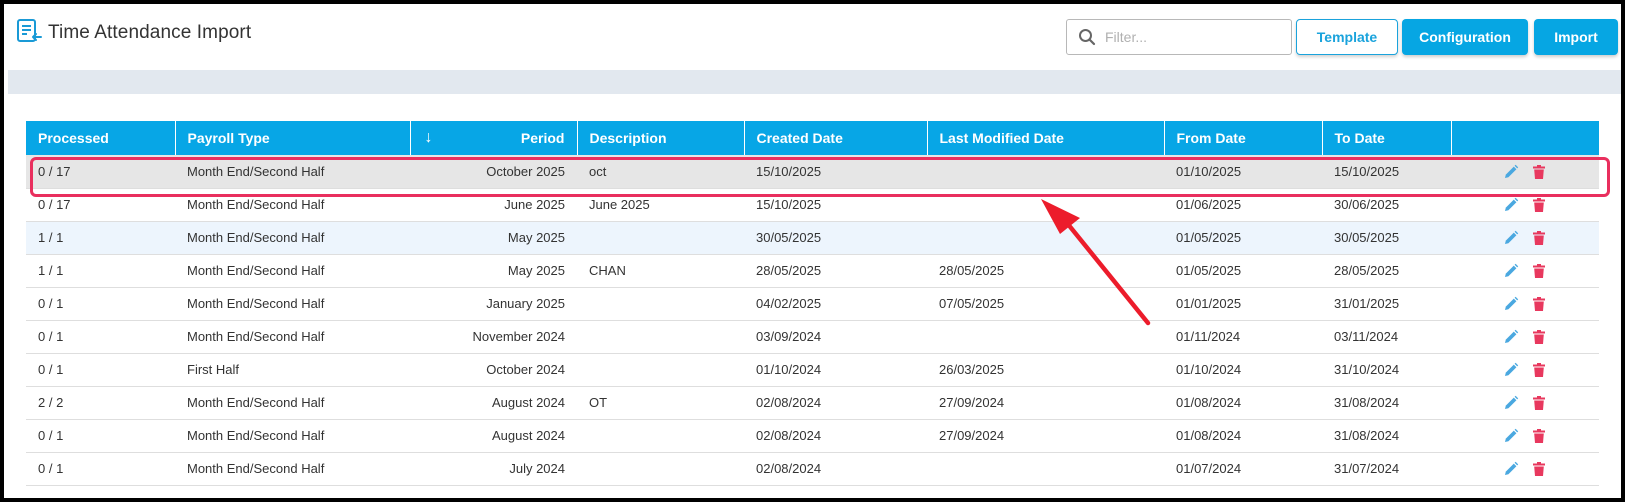 This screenshot has width=1625, height=502. Describe the element at coordinates (1209, 468) in the screenshot. I see `cell-from-date: 01/07/2024` at that location.